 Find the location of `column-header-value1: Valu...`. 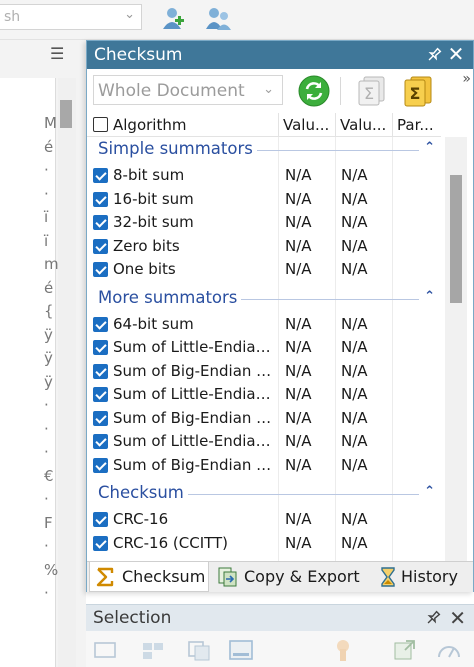

column-header-value1: Valu... is located at coordinates (308, 125).